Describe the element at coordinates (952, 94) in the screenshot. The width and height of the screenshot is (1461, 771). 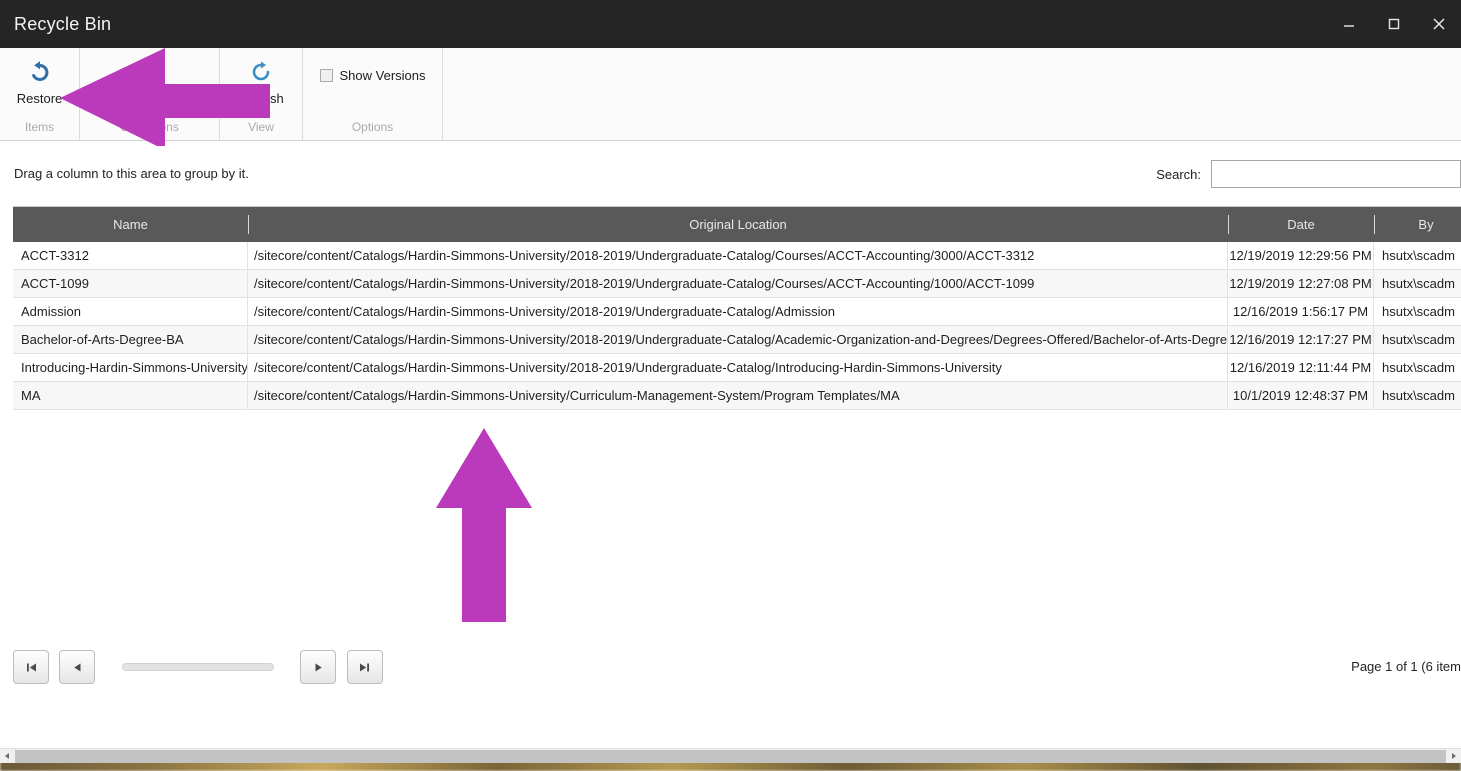
I see `ribbon-empty-area` at that location.